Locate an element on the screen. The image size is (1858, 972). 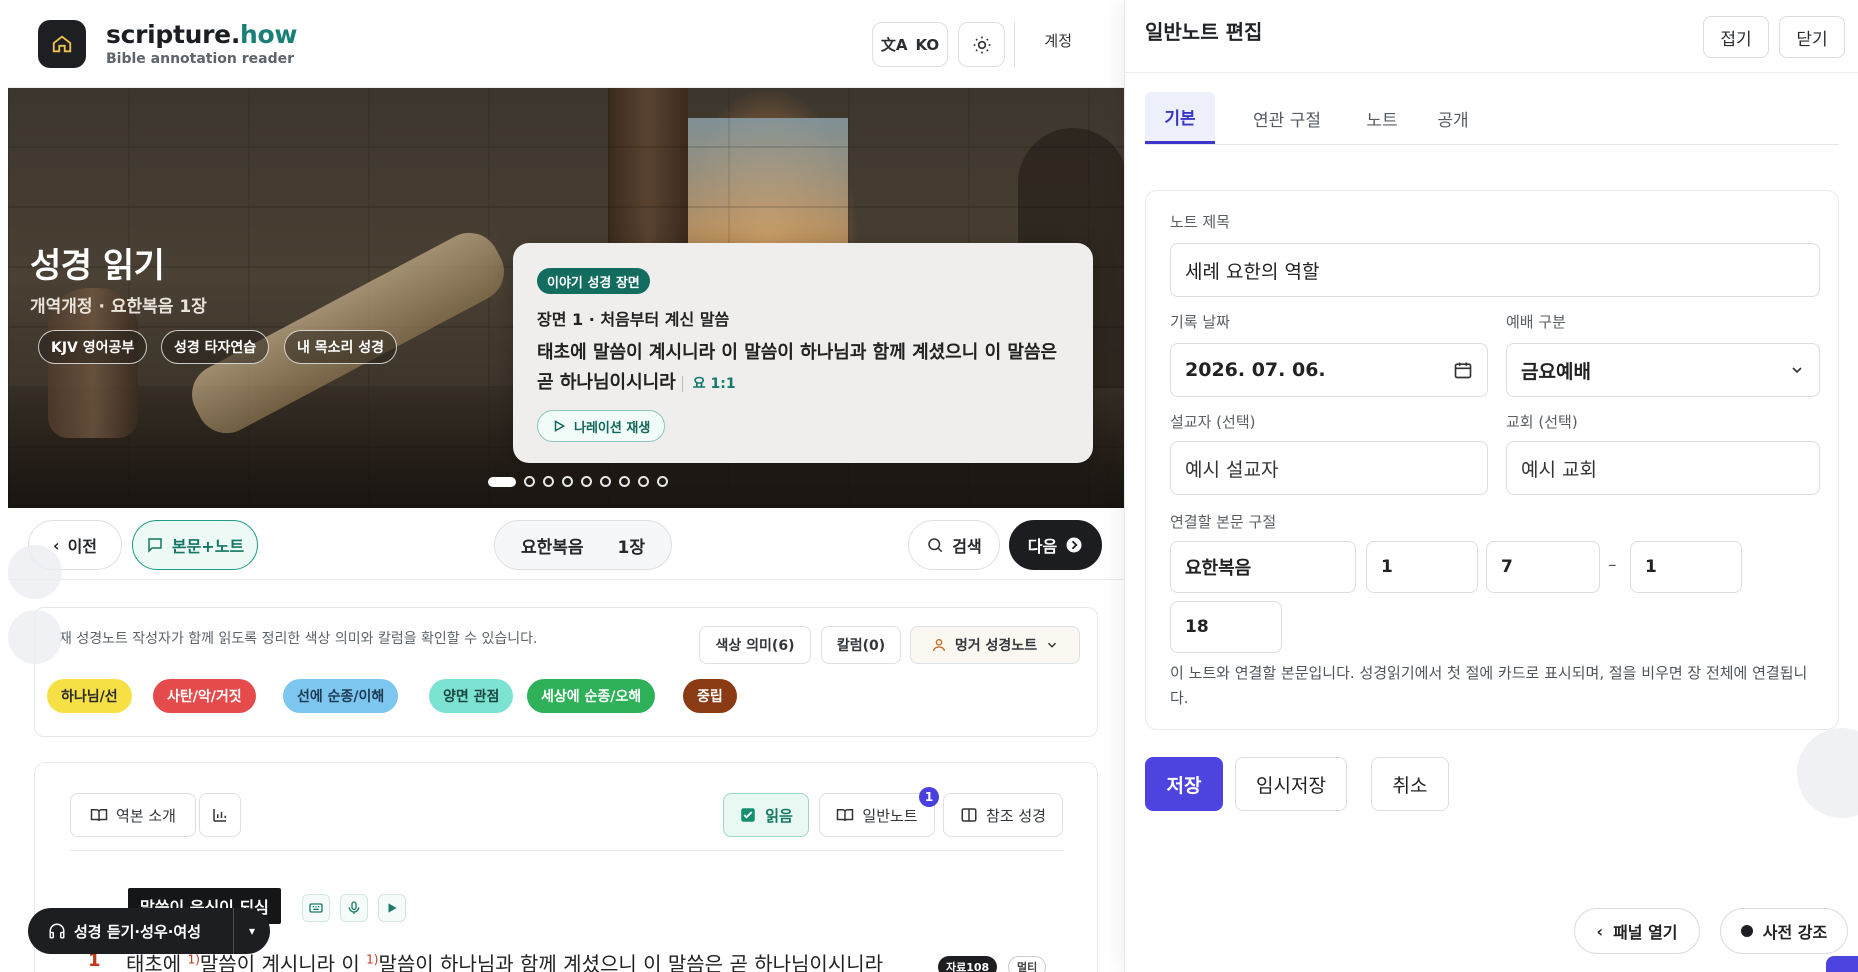
preacher-input: 예시 설교자 is located at coordinates (1329, 468).